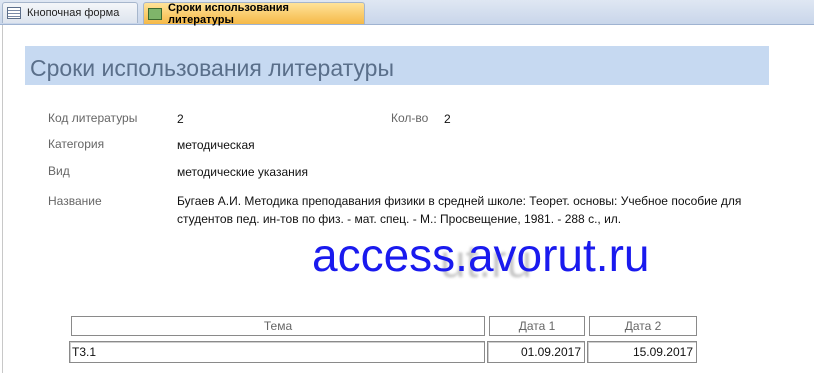 The height and width of the screenshot is (373, 814). Describe the element at coordinates (93, 118) in the screenshot. I see `code-label: Код литературы` at that location.